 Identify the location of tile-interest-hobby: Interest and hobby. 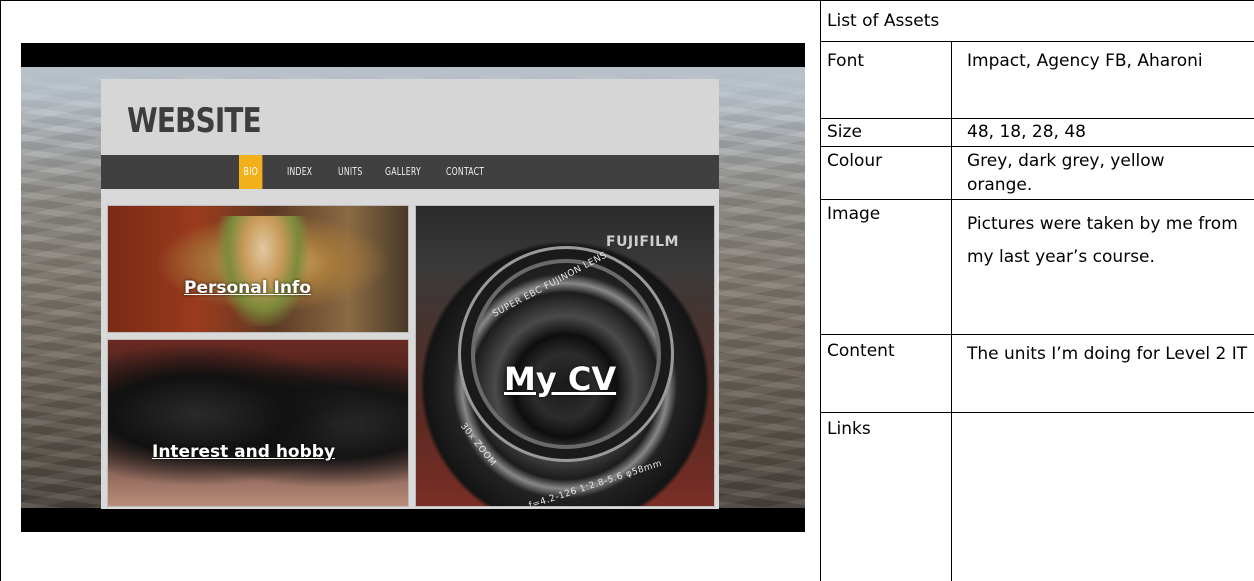
(258, 423).